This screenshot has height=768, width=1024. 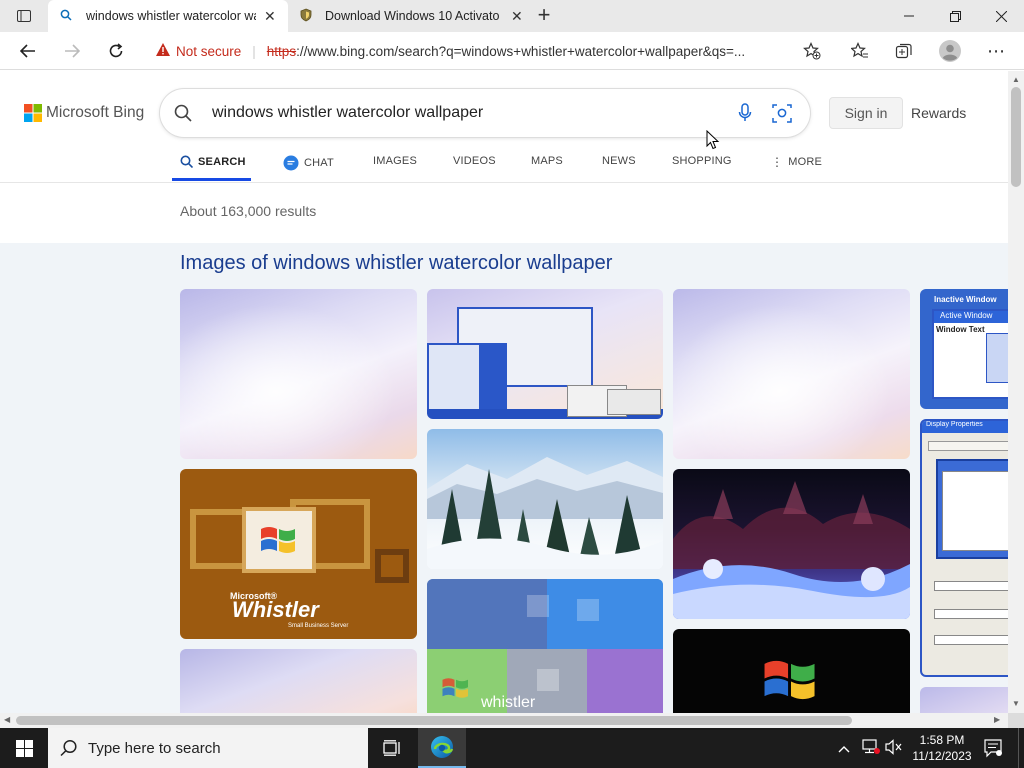 What do you see at coordinates (996, 51) in the screenshot?
I see `settings-more-icon: ⋯` at bounding box center [996, 51].